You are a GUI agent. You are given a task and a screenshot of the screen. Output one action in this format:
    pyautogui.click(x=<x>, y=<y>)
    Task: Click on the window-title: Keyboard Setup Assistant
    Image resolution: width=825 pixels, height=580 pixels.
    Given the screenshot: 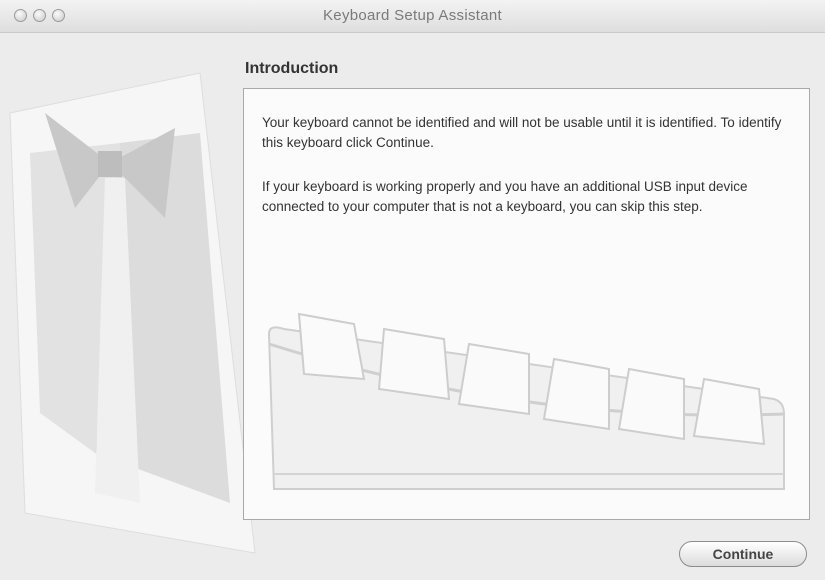 What is the action you would take?
    pyautogui.click(x=412, y=15)
    